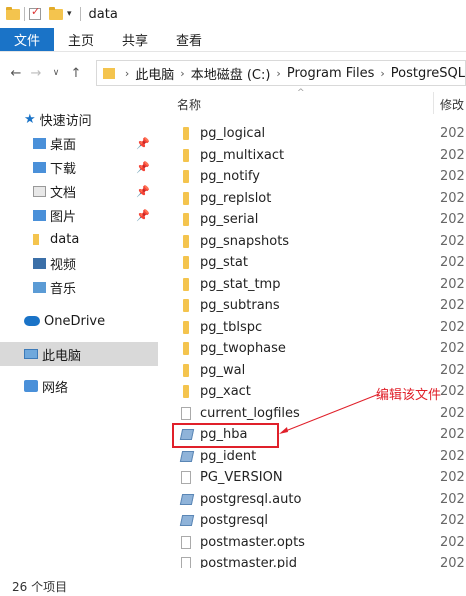  What do you see at coordinates (314, 478) in the screenshot?
I see `file-row: PG_VERSION 2021` at bounding box center [314, 478].